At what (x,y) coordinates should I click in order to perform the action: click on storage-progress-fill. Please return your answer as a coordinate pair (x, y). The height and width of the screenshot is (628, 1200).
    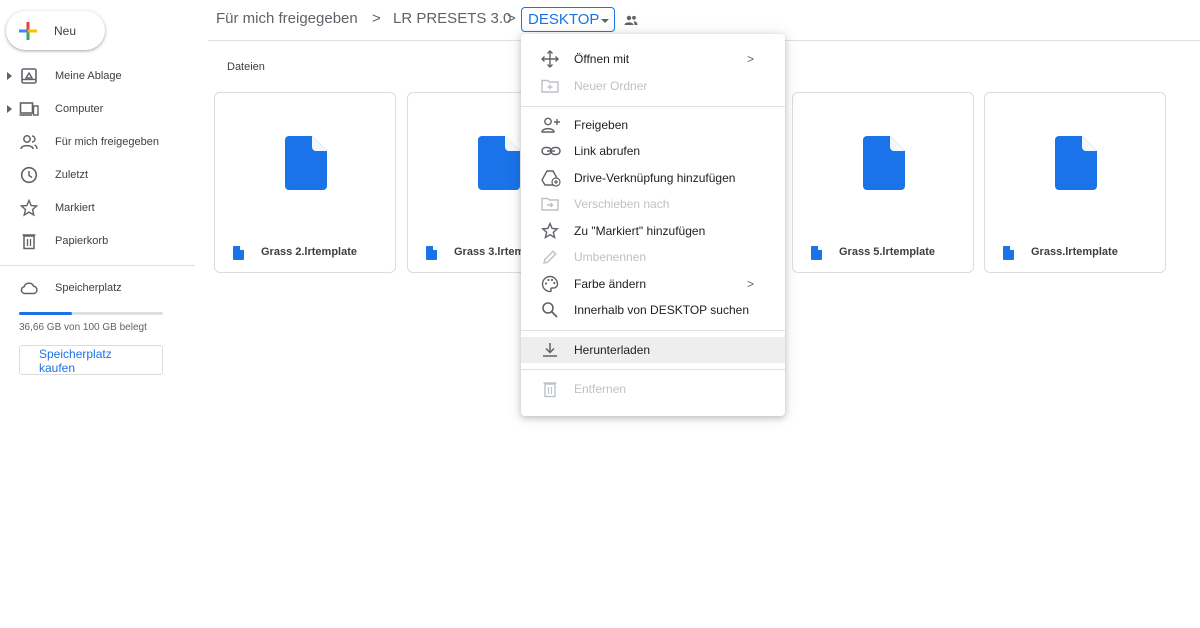
    Looking at the image, I should click on (45, 313).